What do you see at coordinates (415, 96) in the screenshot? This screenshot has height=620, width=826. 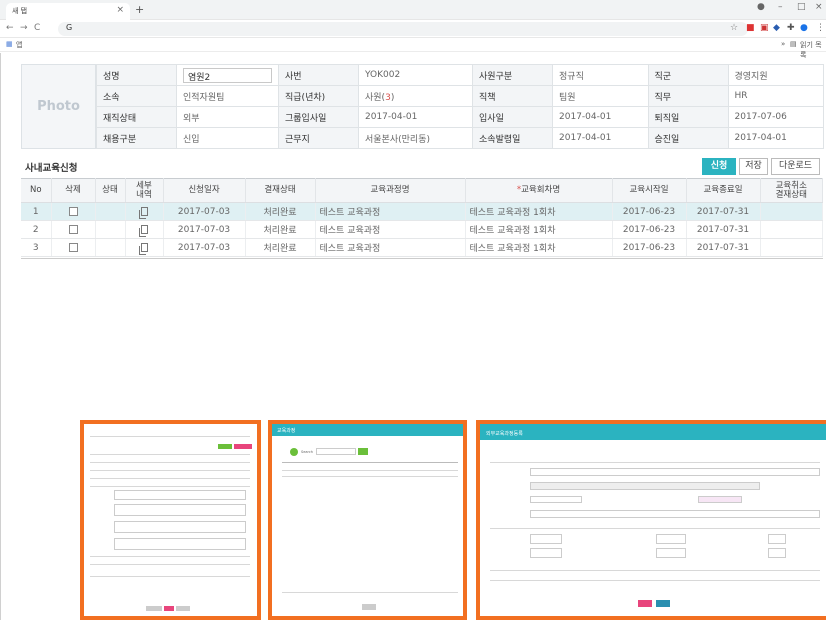 I see `grade-value: 사원(3)` at bounding box center [415, 96].